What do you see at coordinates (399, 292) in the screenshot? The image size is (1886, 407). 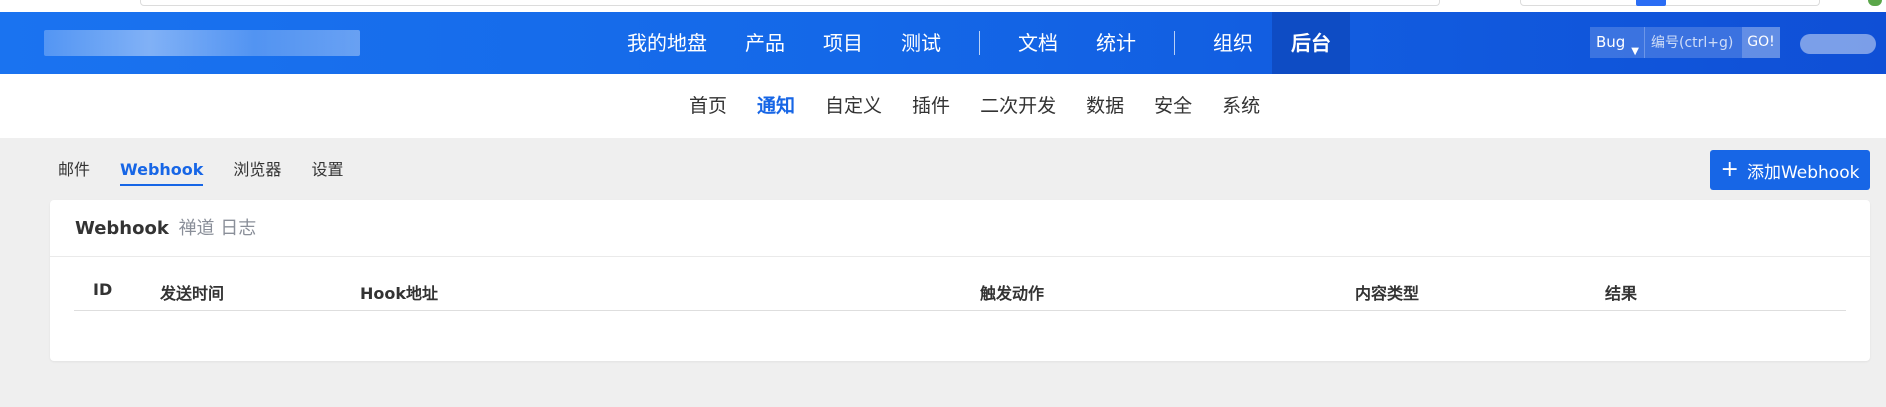 I see `column-header-hook-url: Hook地址` at bounding box center [399, 292].